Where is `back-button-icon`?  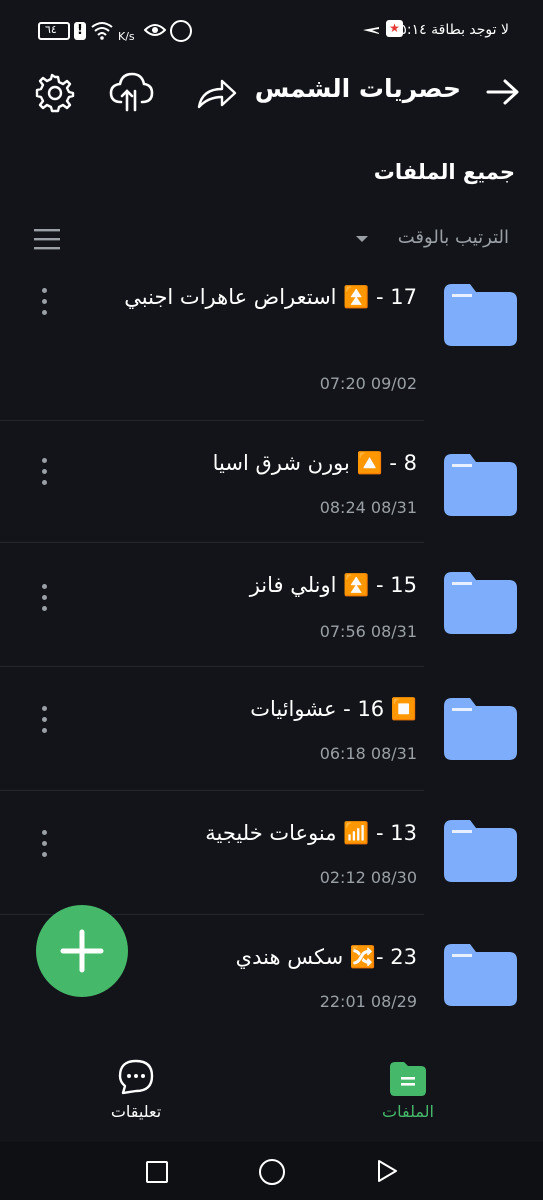 back-button-icon is located at coordinates (387, 1171).